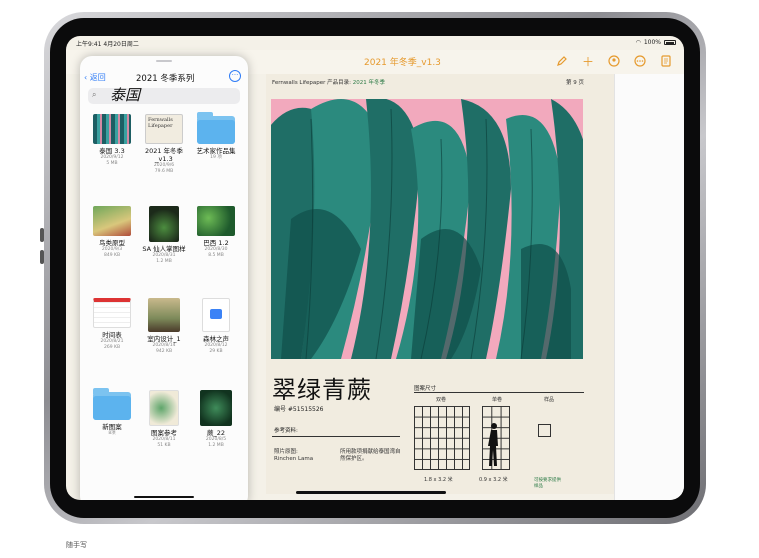 The image size is (759, 558). What do you see at coordinates (164, 445) in the screenshot?
I see `file-size: 51 KB` at bounding box center [164, 445].